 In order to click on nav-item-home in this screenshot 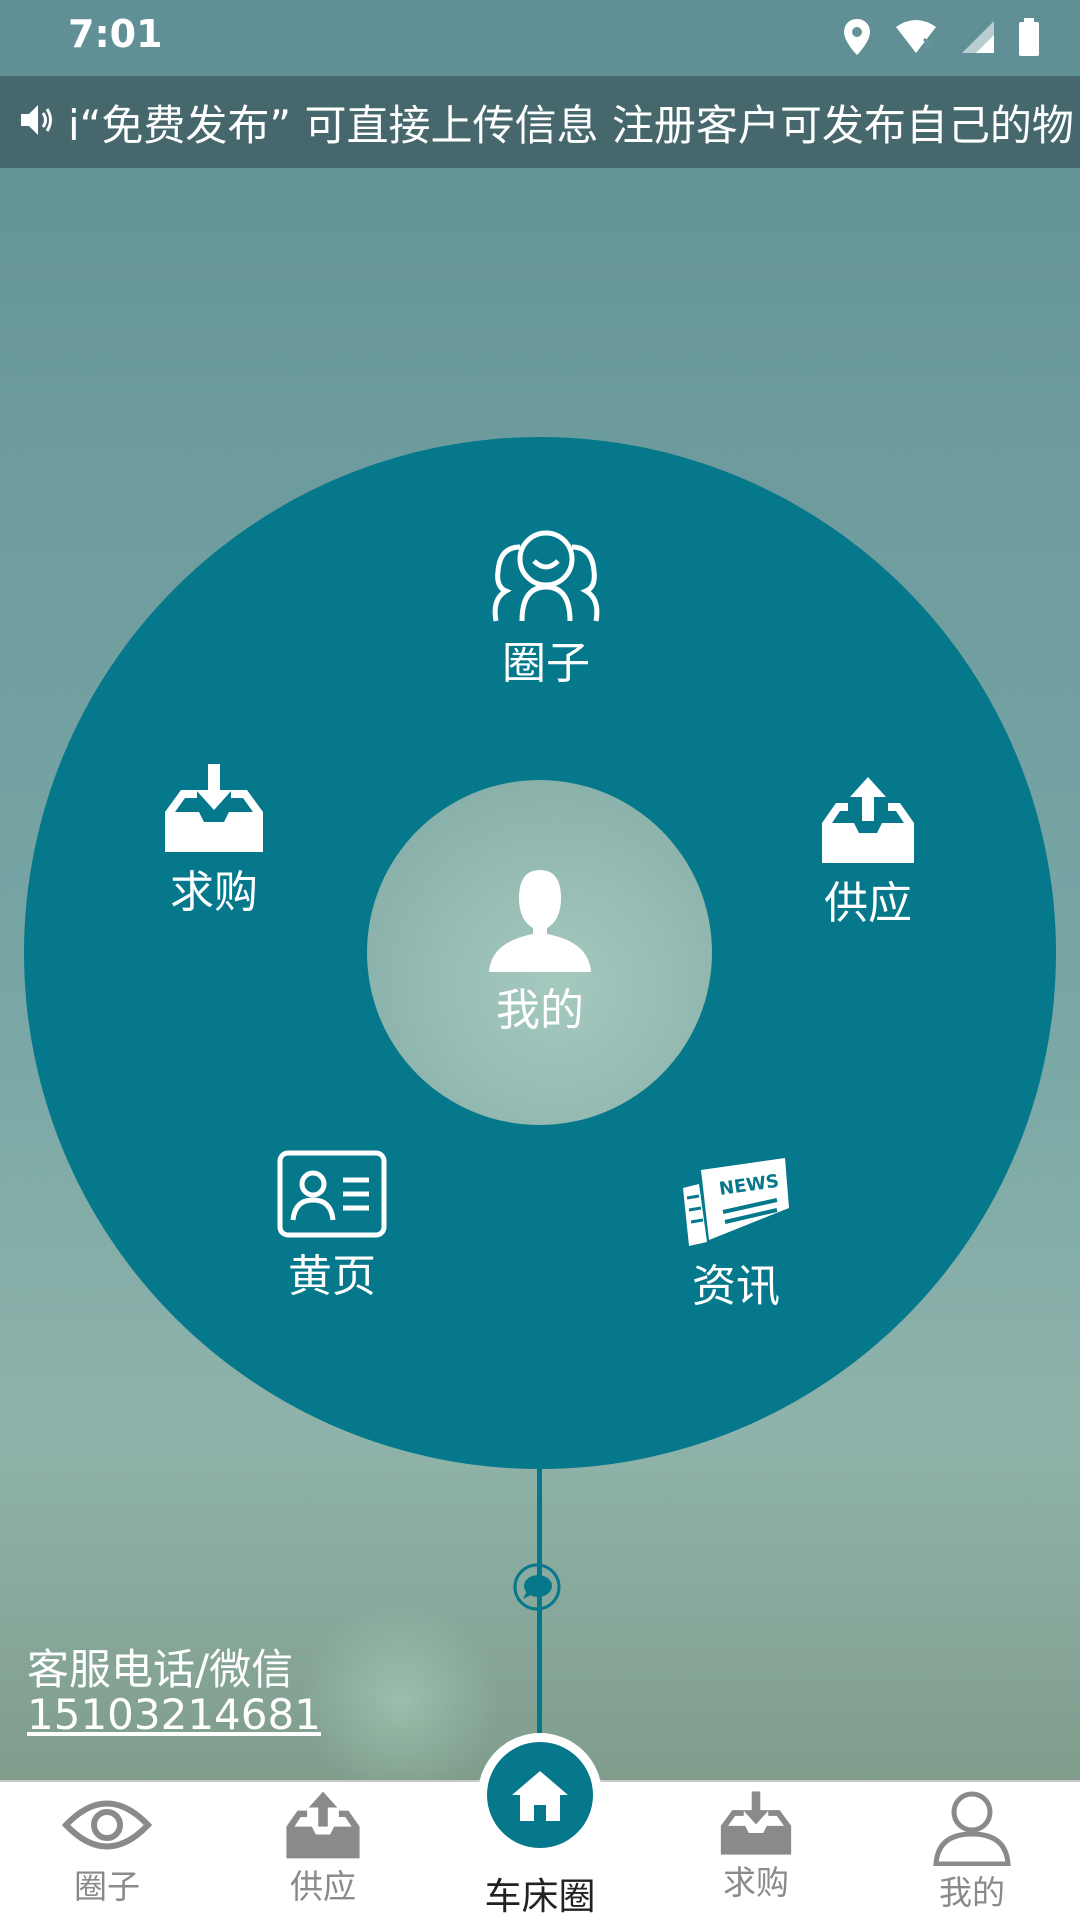, I will do `click(540, 1795)`.